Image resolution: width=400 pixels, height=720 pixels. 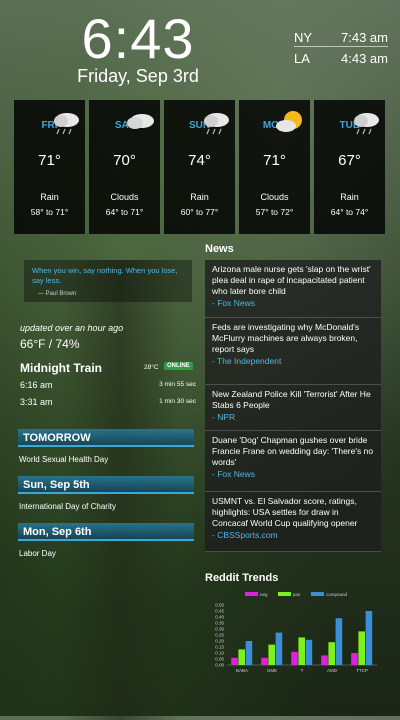 I want to click on forecast-range: 64° to 71°, so click(x=124, y=212).